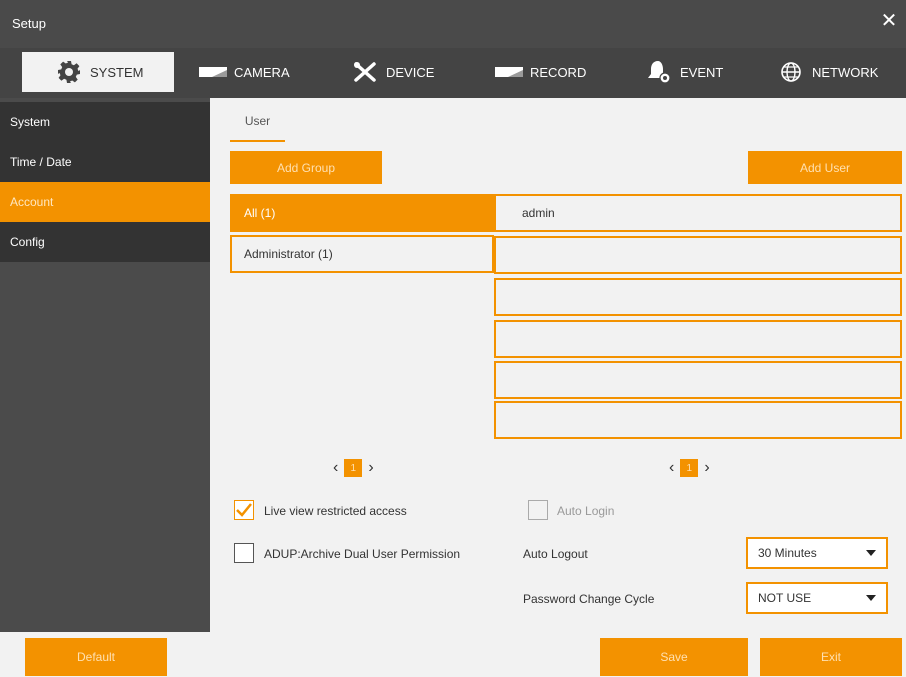  I want to click on tab-record: RECORD, so click(564, 72).